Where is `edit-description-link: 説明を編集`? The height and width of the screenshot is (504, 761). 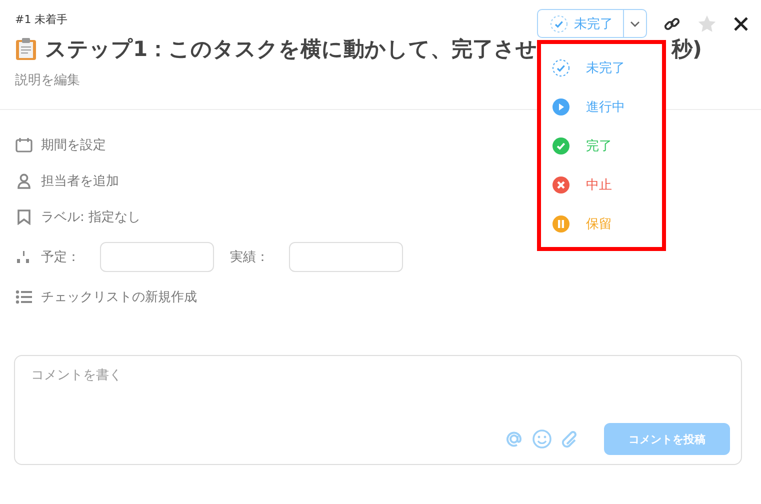
edit-description-link: 説明を編集 is located at coordinates (47, 80).